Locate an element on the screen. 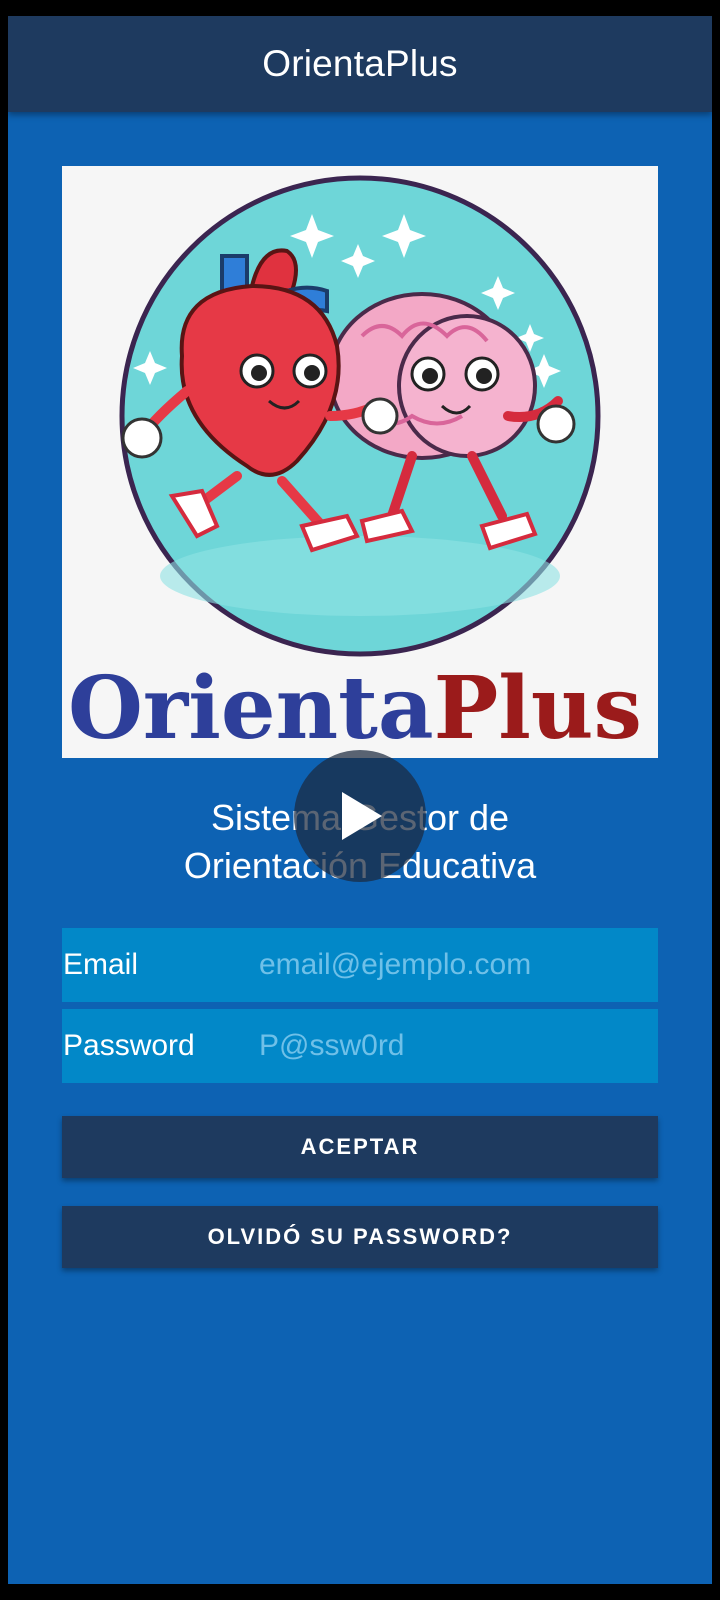 The width and height of the screenshot is (720, 1600). app-bar: OrientaPlus is located at coordinates (360, 64).